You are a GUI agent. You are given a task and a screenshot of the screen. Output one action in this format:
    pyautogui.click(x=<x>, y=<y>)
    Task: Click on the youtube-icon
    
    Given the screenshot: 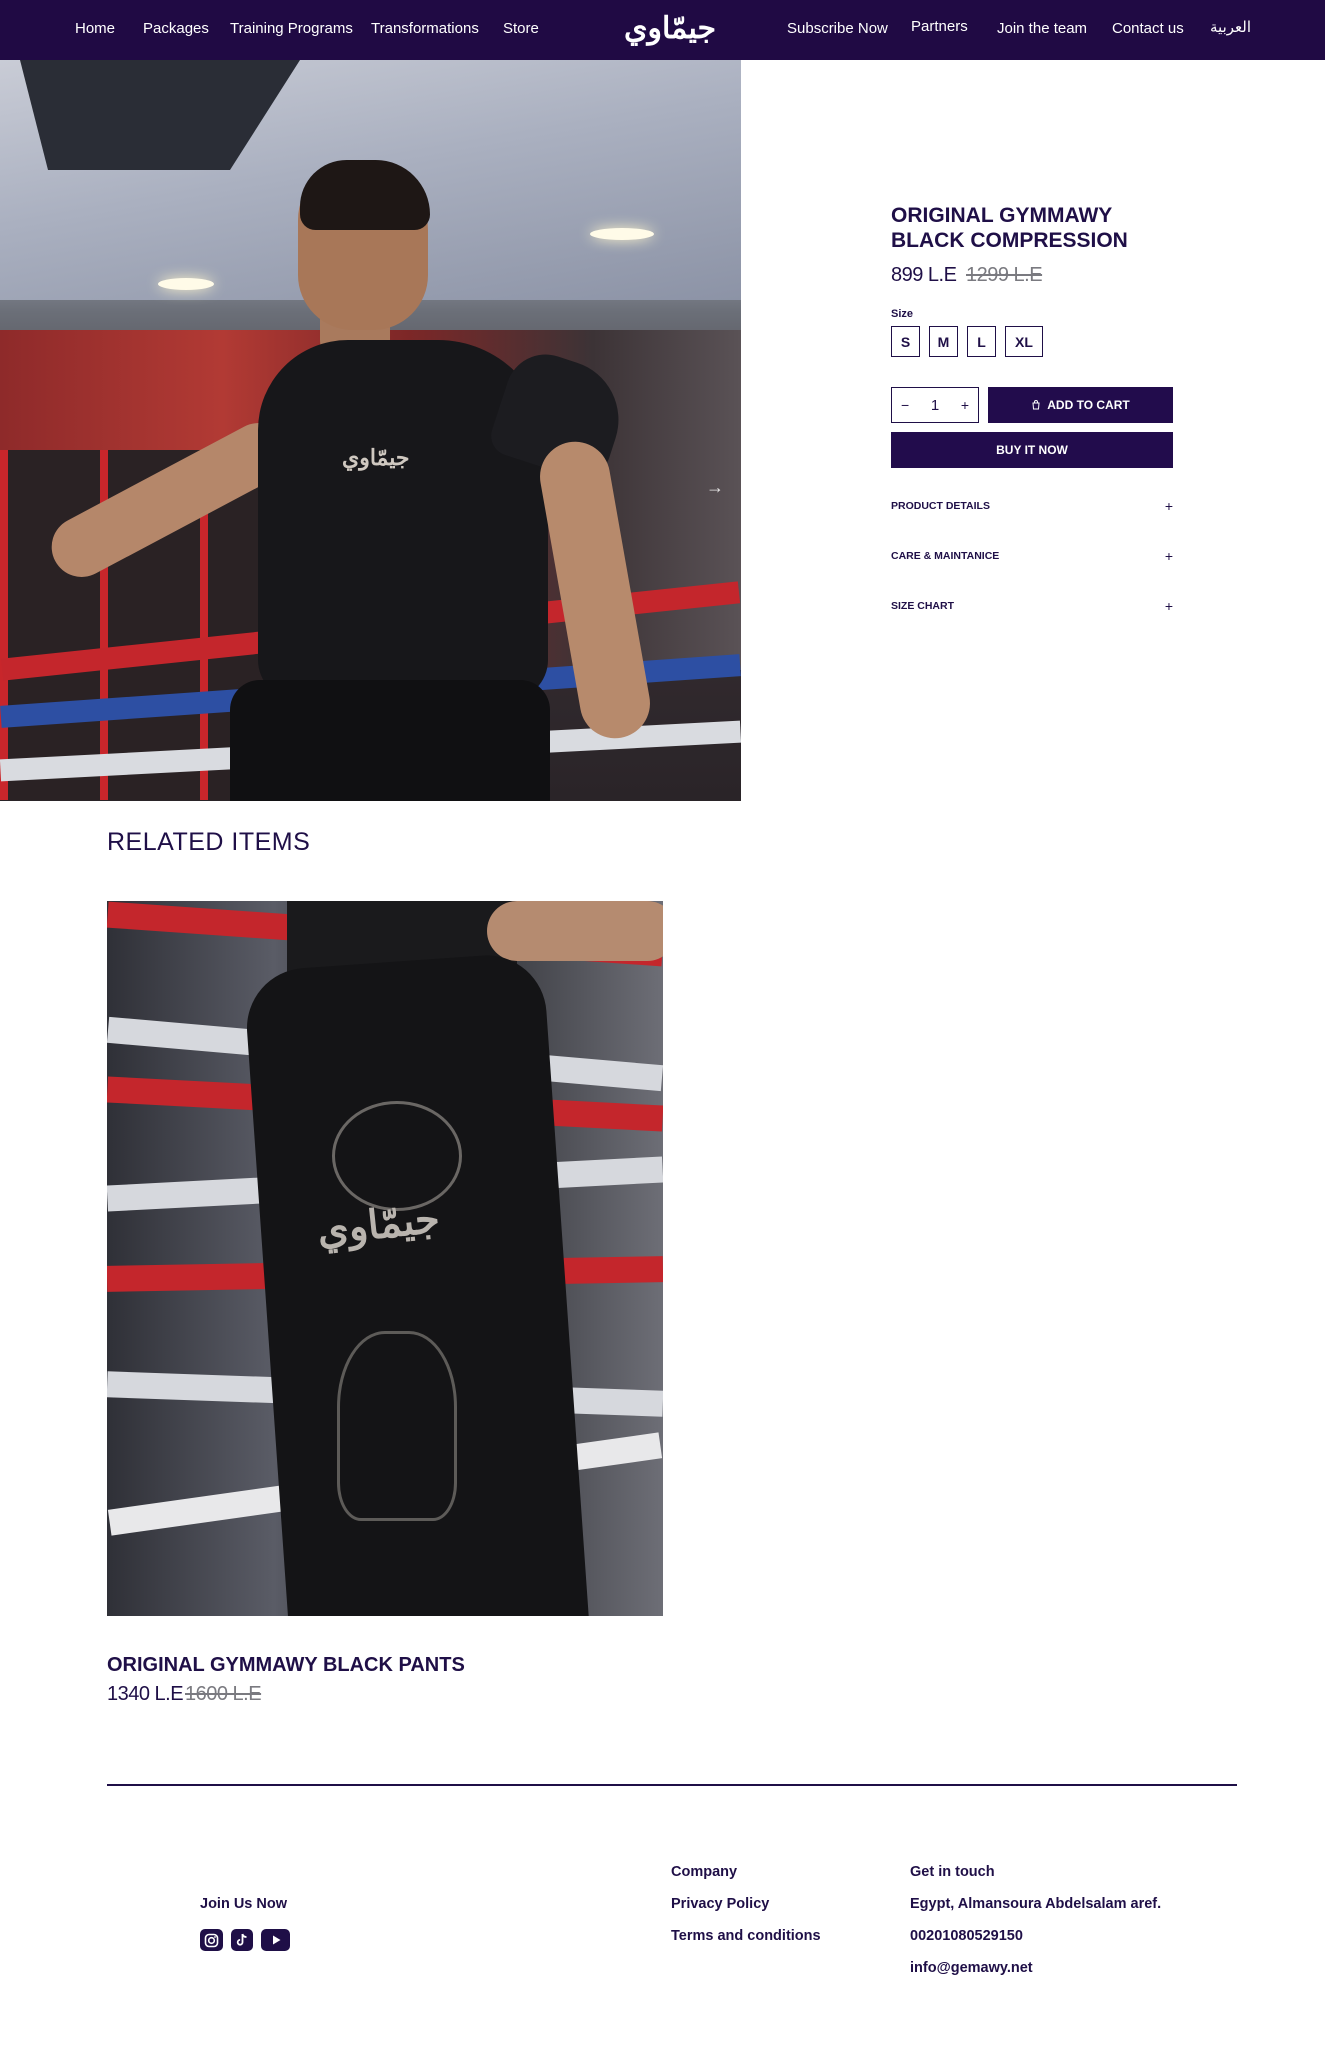 What is the action you would take?
    pyautogui.click(x=275, y=1940)
    